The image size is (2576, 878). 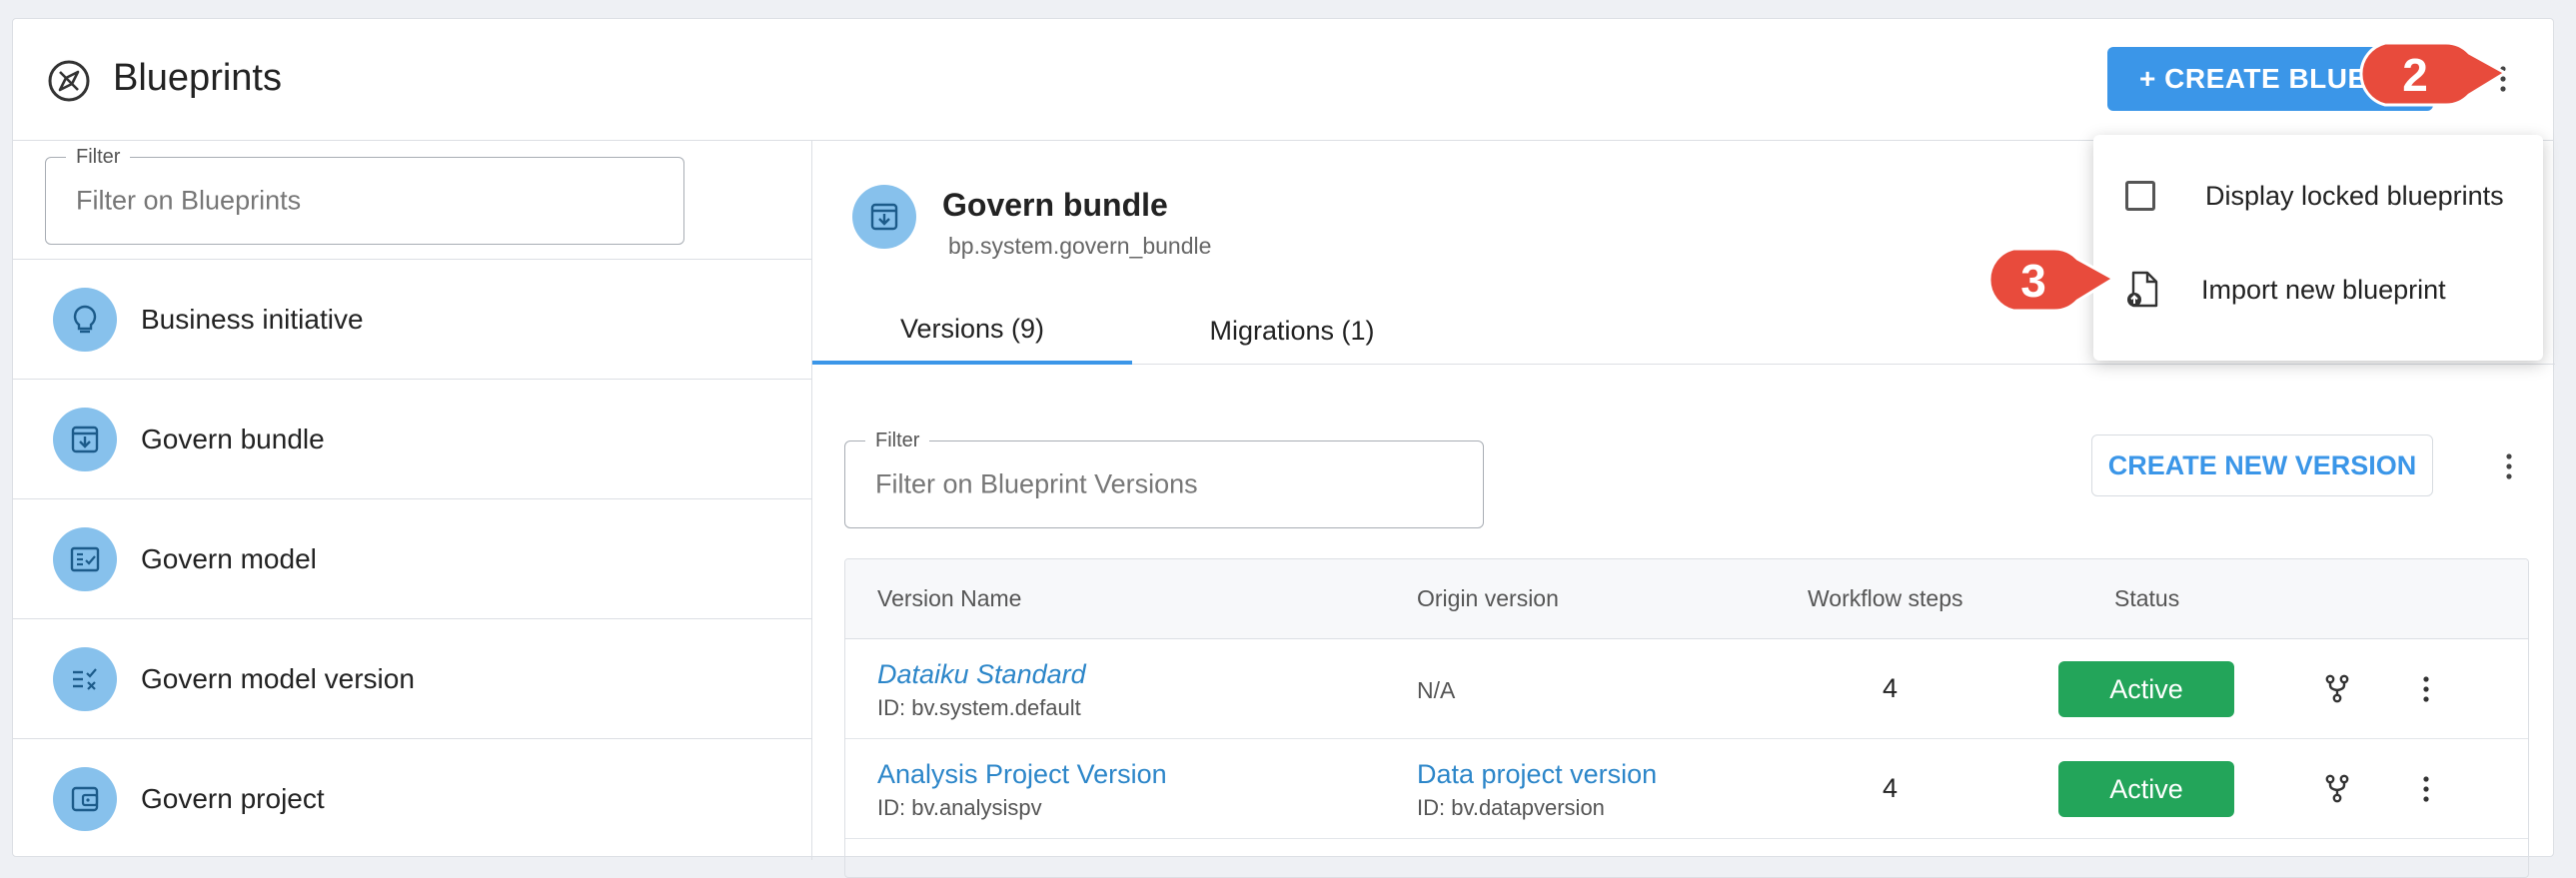 I want to click on compass-icon, so click(x=69, y=81).